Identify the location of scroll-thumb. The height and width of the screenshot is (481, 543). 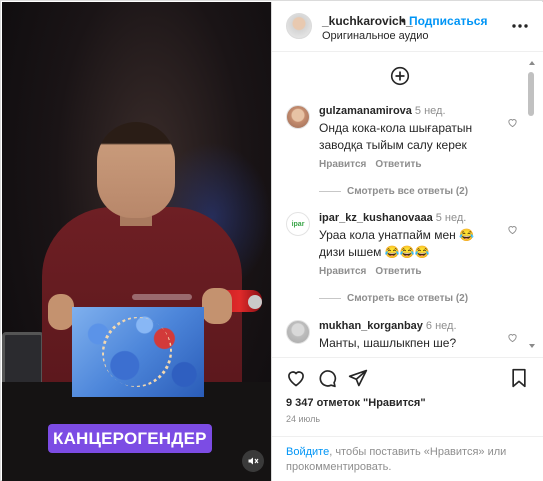
(531, 94).